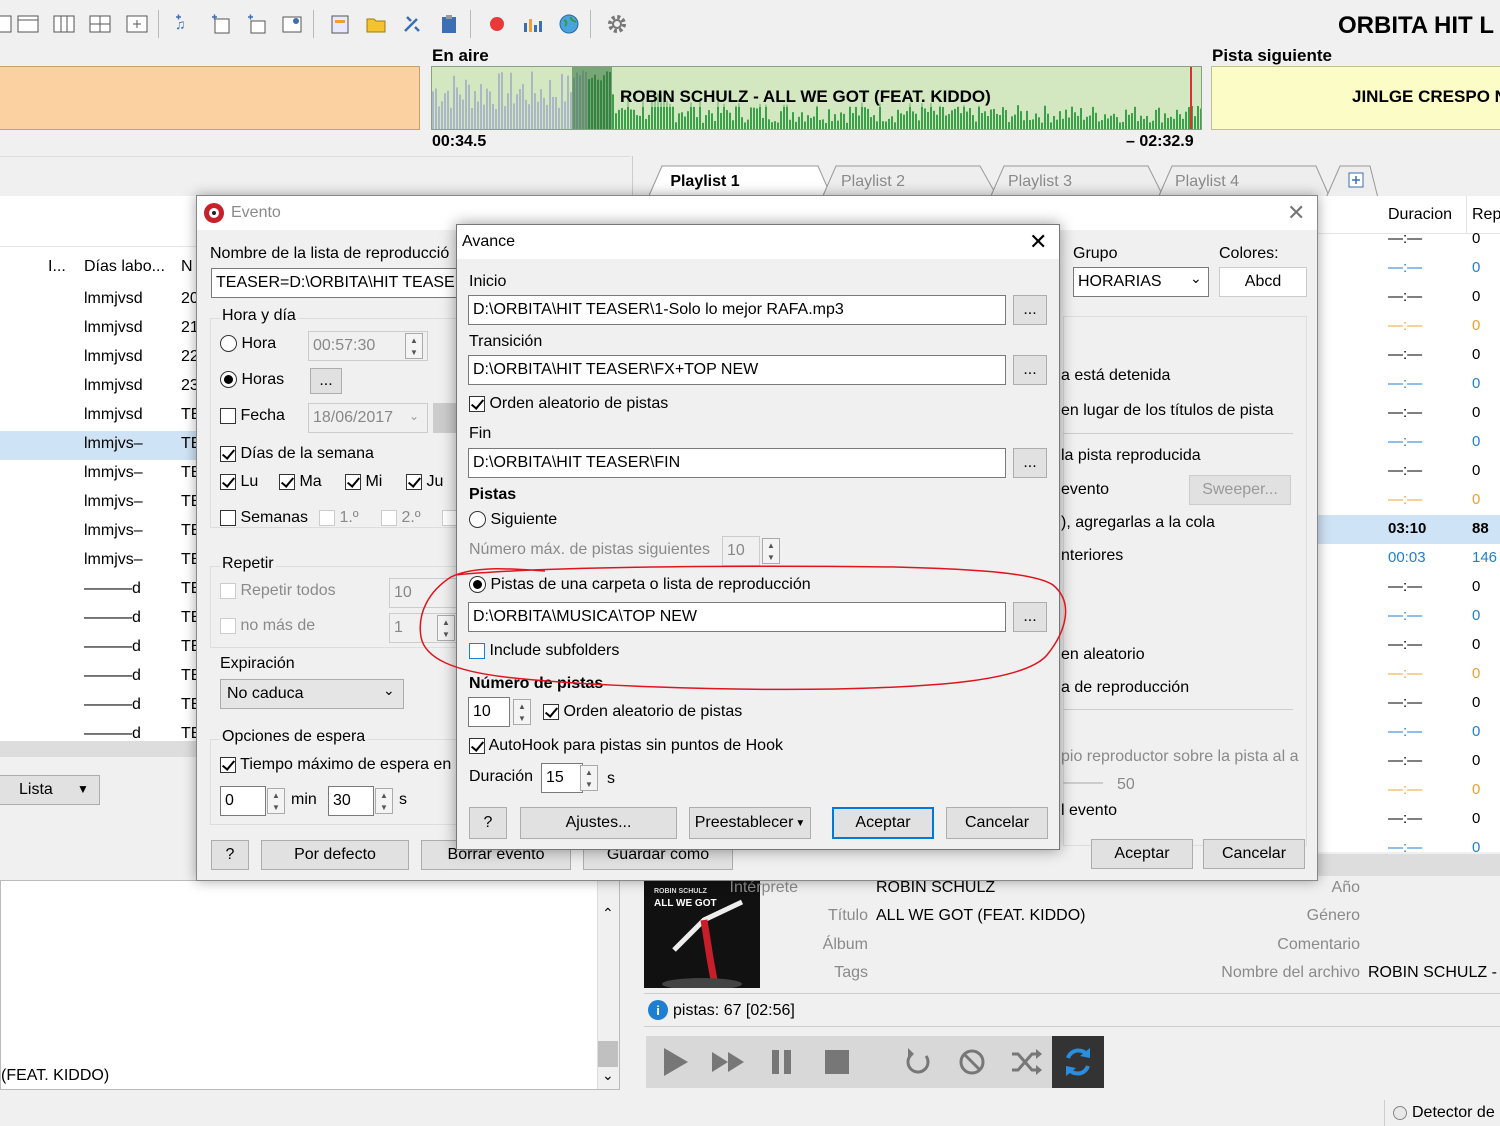 The image size is (1500, 1126). What do you see at coordinates (401, 518) in the screenshot?
I see `week-2-checkbox: 2.º` at bounding box center [401, 518].